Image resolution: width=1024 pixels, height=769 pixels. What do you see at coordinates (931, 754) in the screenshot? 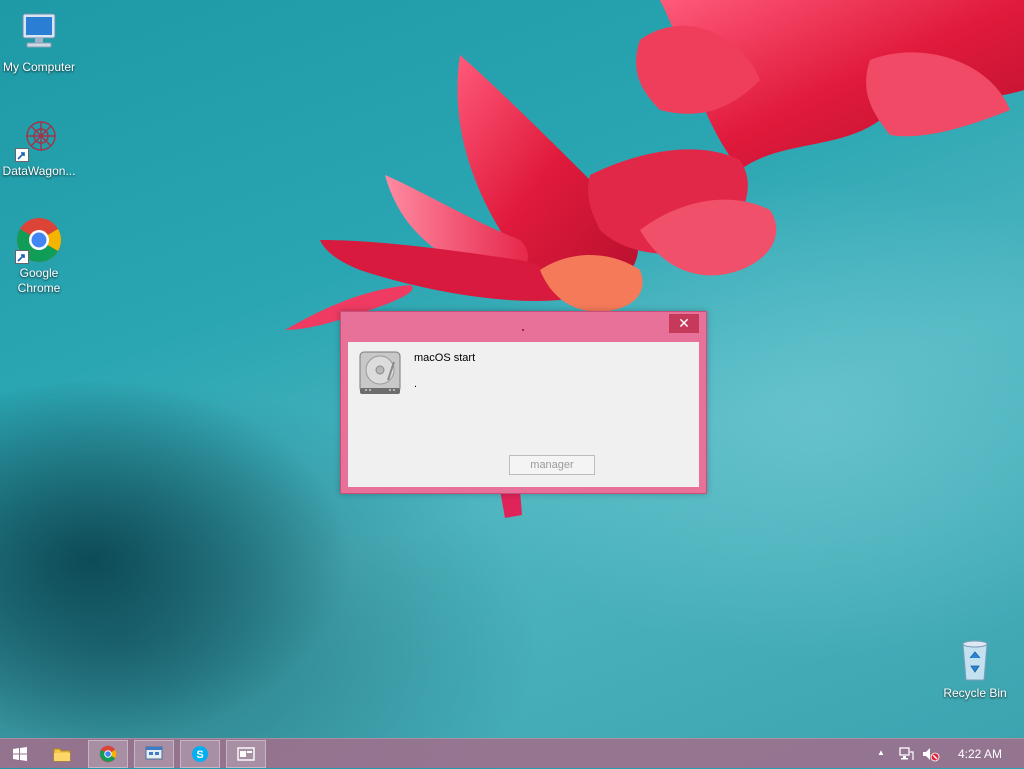
I see `volume-muted-icon` at bounding box center [931, 754].